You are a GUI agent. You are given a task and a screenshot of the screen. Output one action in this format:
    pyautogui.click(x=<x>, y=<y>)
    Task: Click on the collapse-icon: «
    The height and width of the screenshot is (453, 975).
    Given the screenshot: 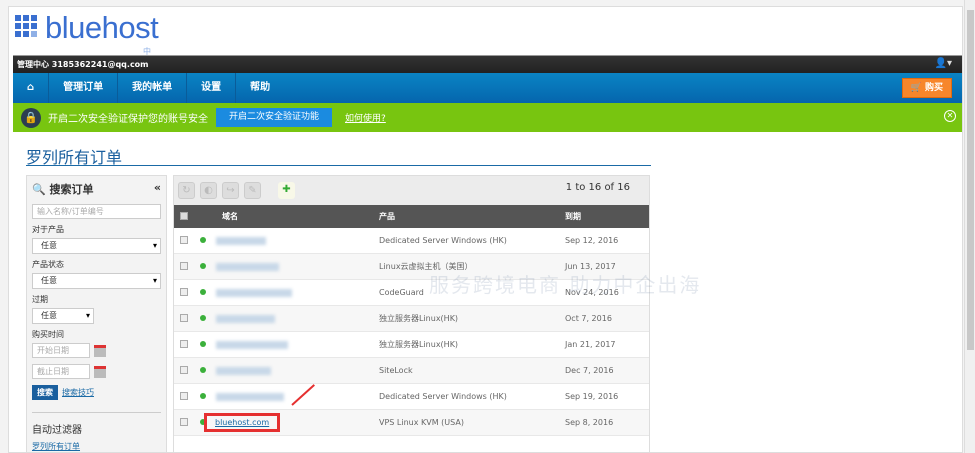 What is the action you would take?
    pyautogui.click(x=157, y=189)
    